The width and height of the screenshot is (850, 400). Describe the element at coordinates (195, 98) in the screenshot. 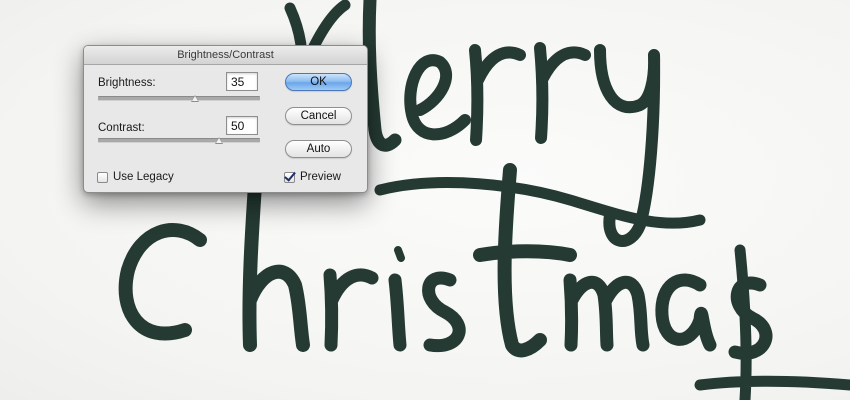

I see `brightness-slider-thumb` at that location.